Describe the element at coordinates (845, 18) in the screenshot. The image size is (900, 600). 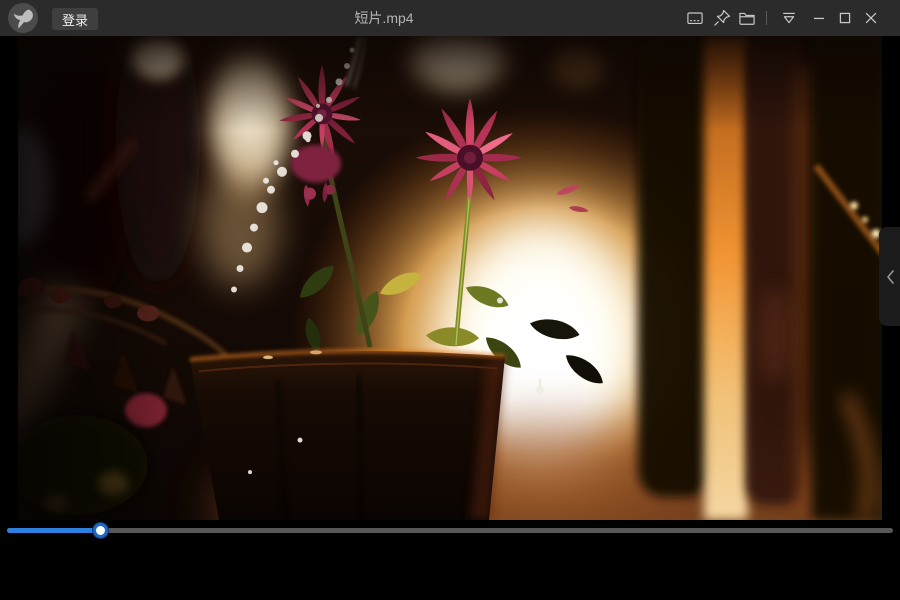
I see `maximize-button` at that location.